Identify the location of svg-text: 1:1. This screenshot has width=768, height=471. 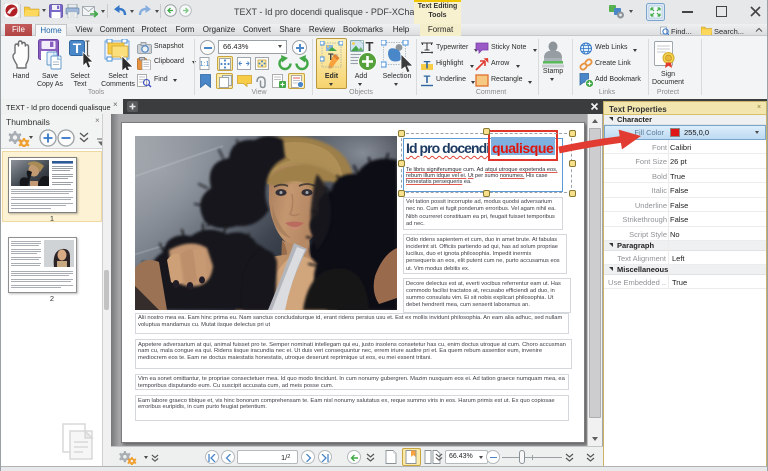
(205, 64).